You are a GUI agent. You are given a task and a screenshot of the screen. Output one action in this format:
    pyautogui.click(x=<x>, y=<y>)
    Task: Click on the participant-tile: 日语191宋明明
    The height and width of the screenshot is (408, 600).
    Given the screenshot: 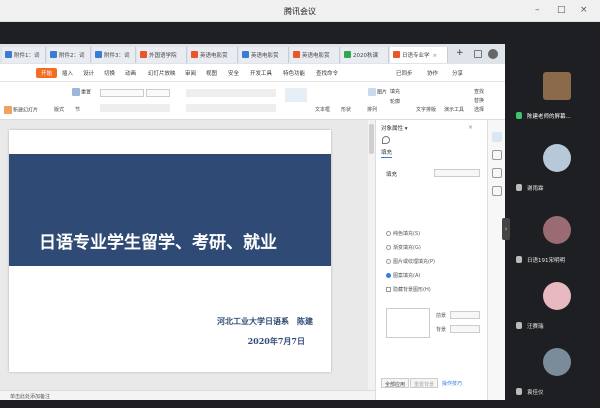 What is the action you would take?
    pyautogui.click(x=555, y=243)
    